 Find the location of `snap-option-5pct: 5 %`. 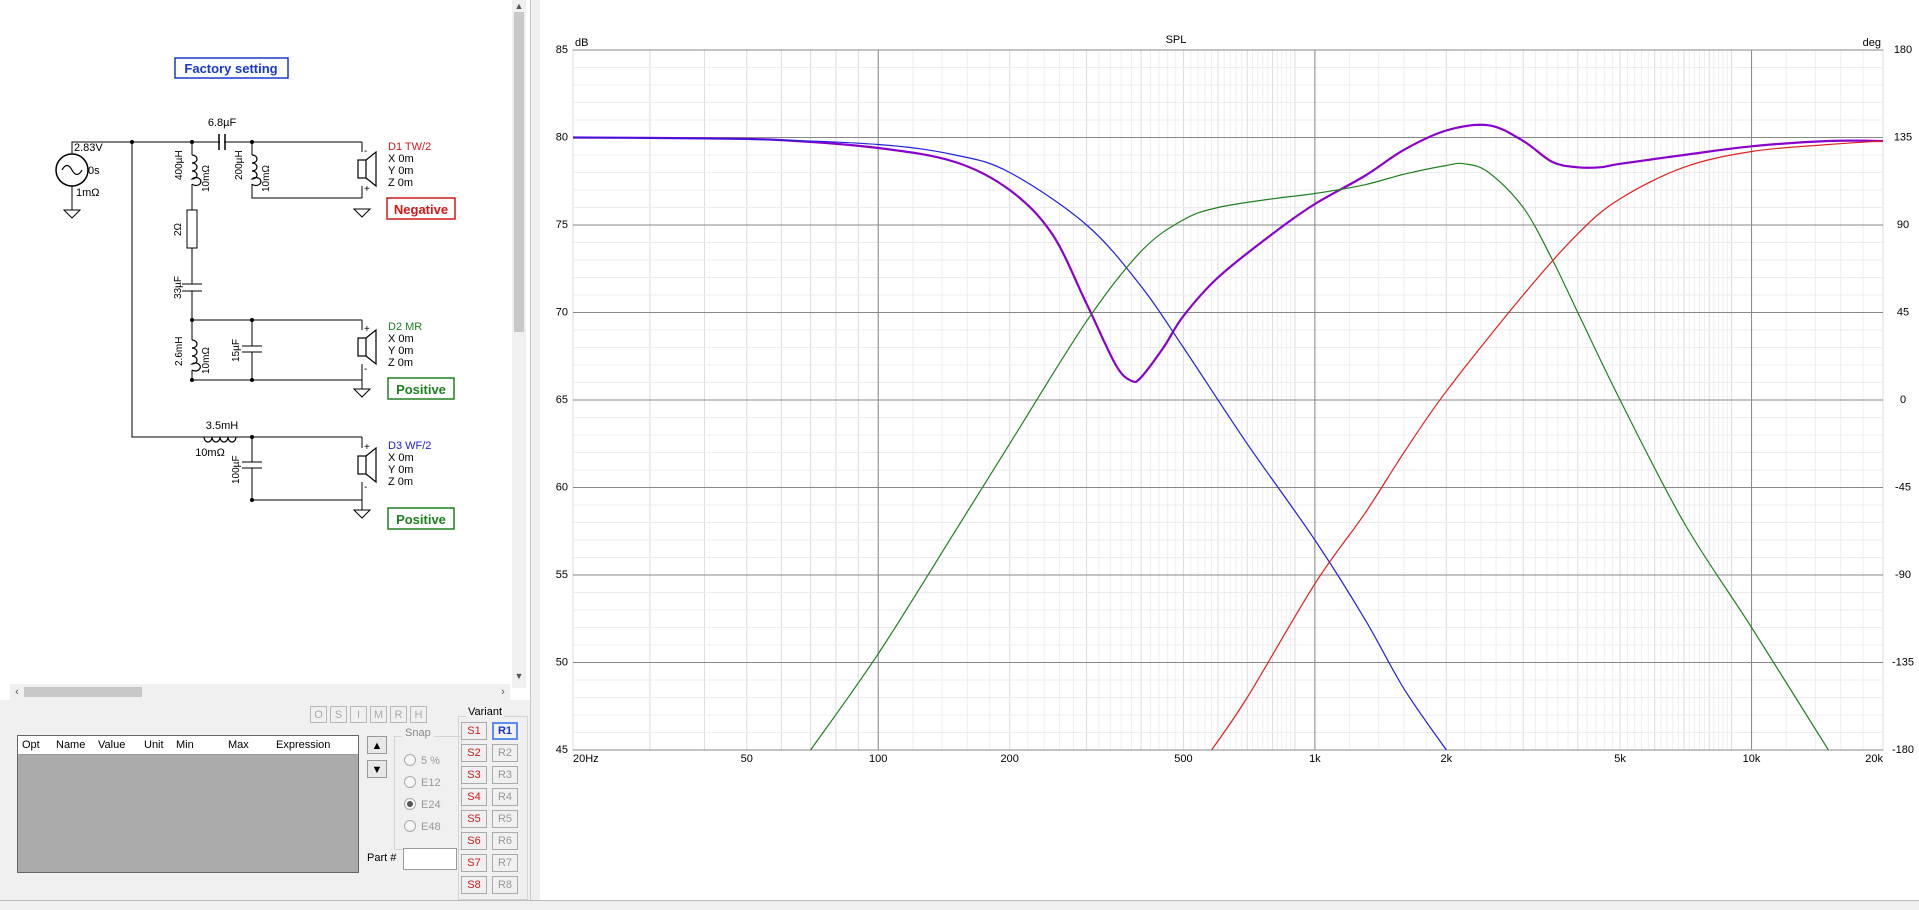

snap-option-5pct: 5 % is located at coordinates (422, 760).